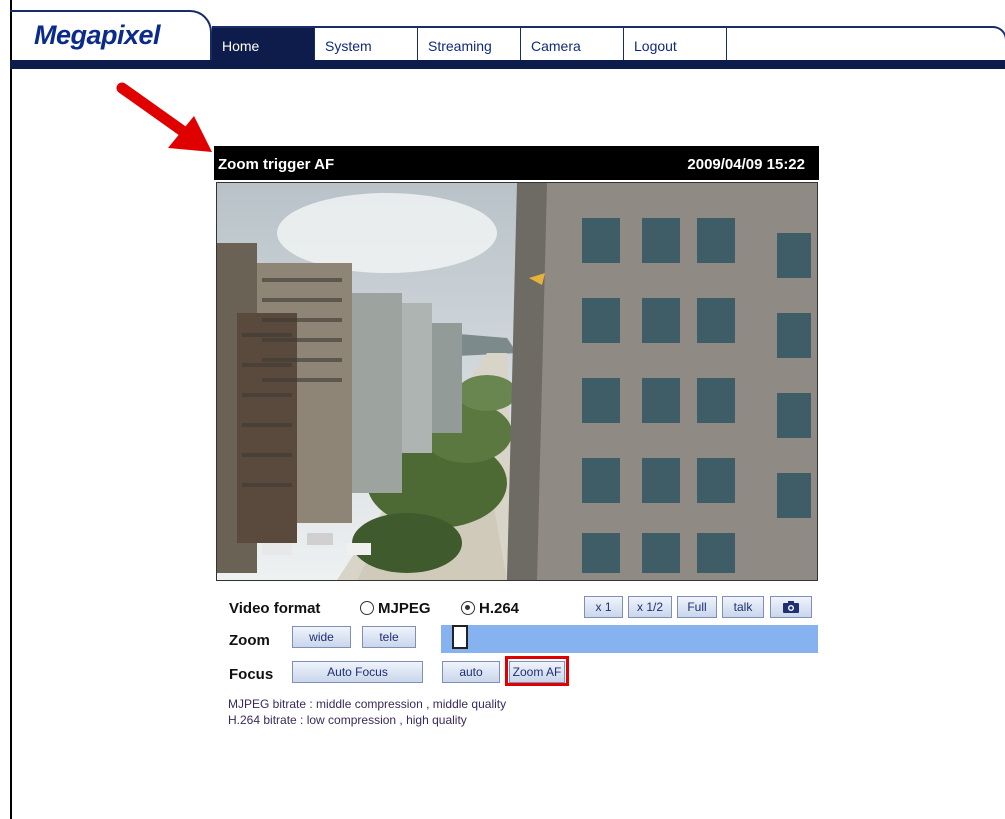 Image resolution: width=1005 pixels, height=819 pixels. What do you see at coordinates (675, 45) in the screenshot?
I see `tab-logout: Logout` at bounding box center [675, 45].